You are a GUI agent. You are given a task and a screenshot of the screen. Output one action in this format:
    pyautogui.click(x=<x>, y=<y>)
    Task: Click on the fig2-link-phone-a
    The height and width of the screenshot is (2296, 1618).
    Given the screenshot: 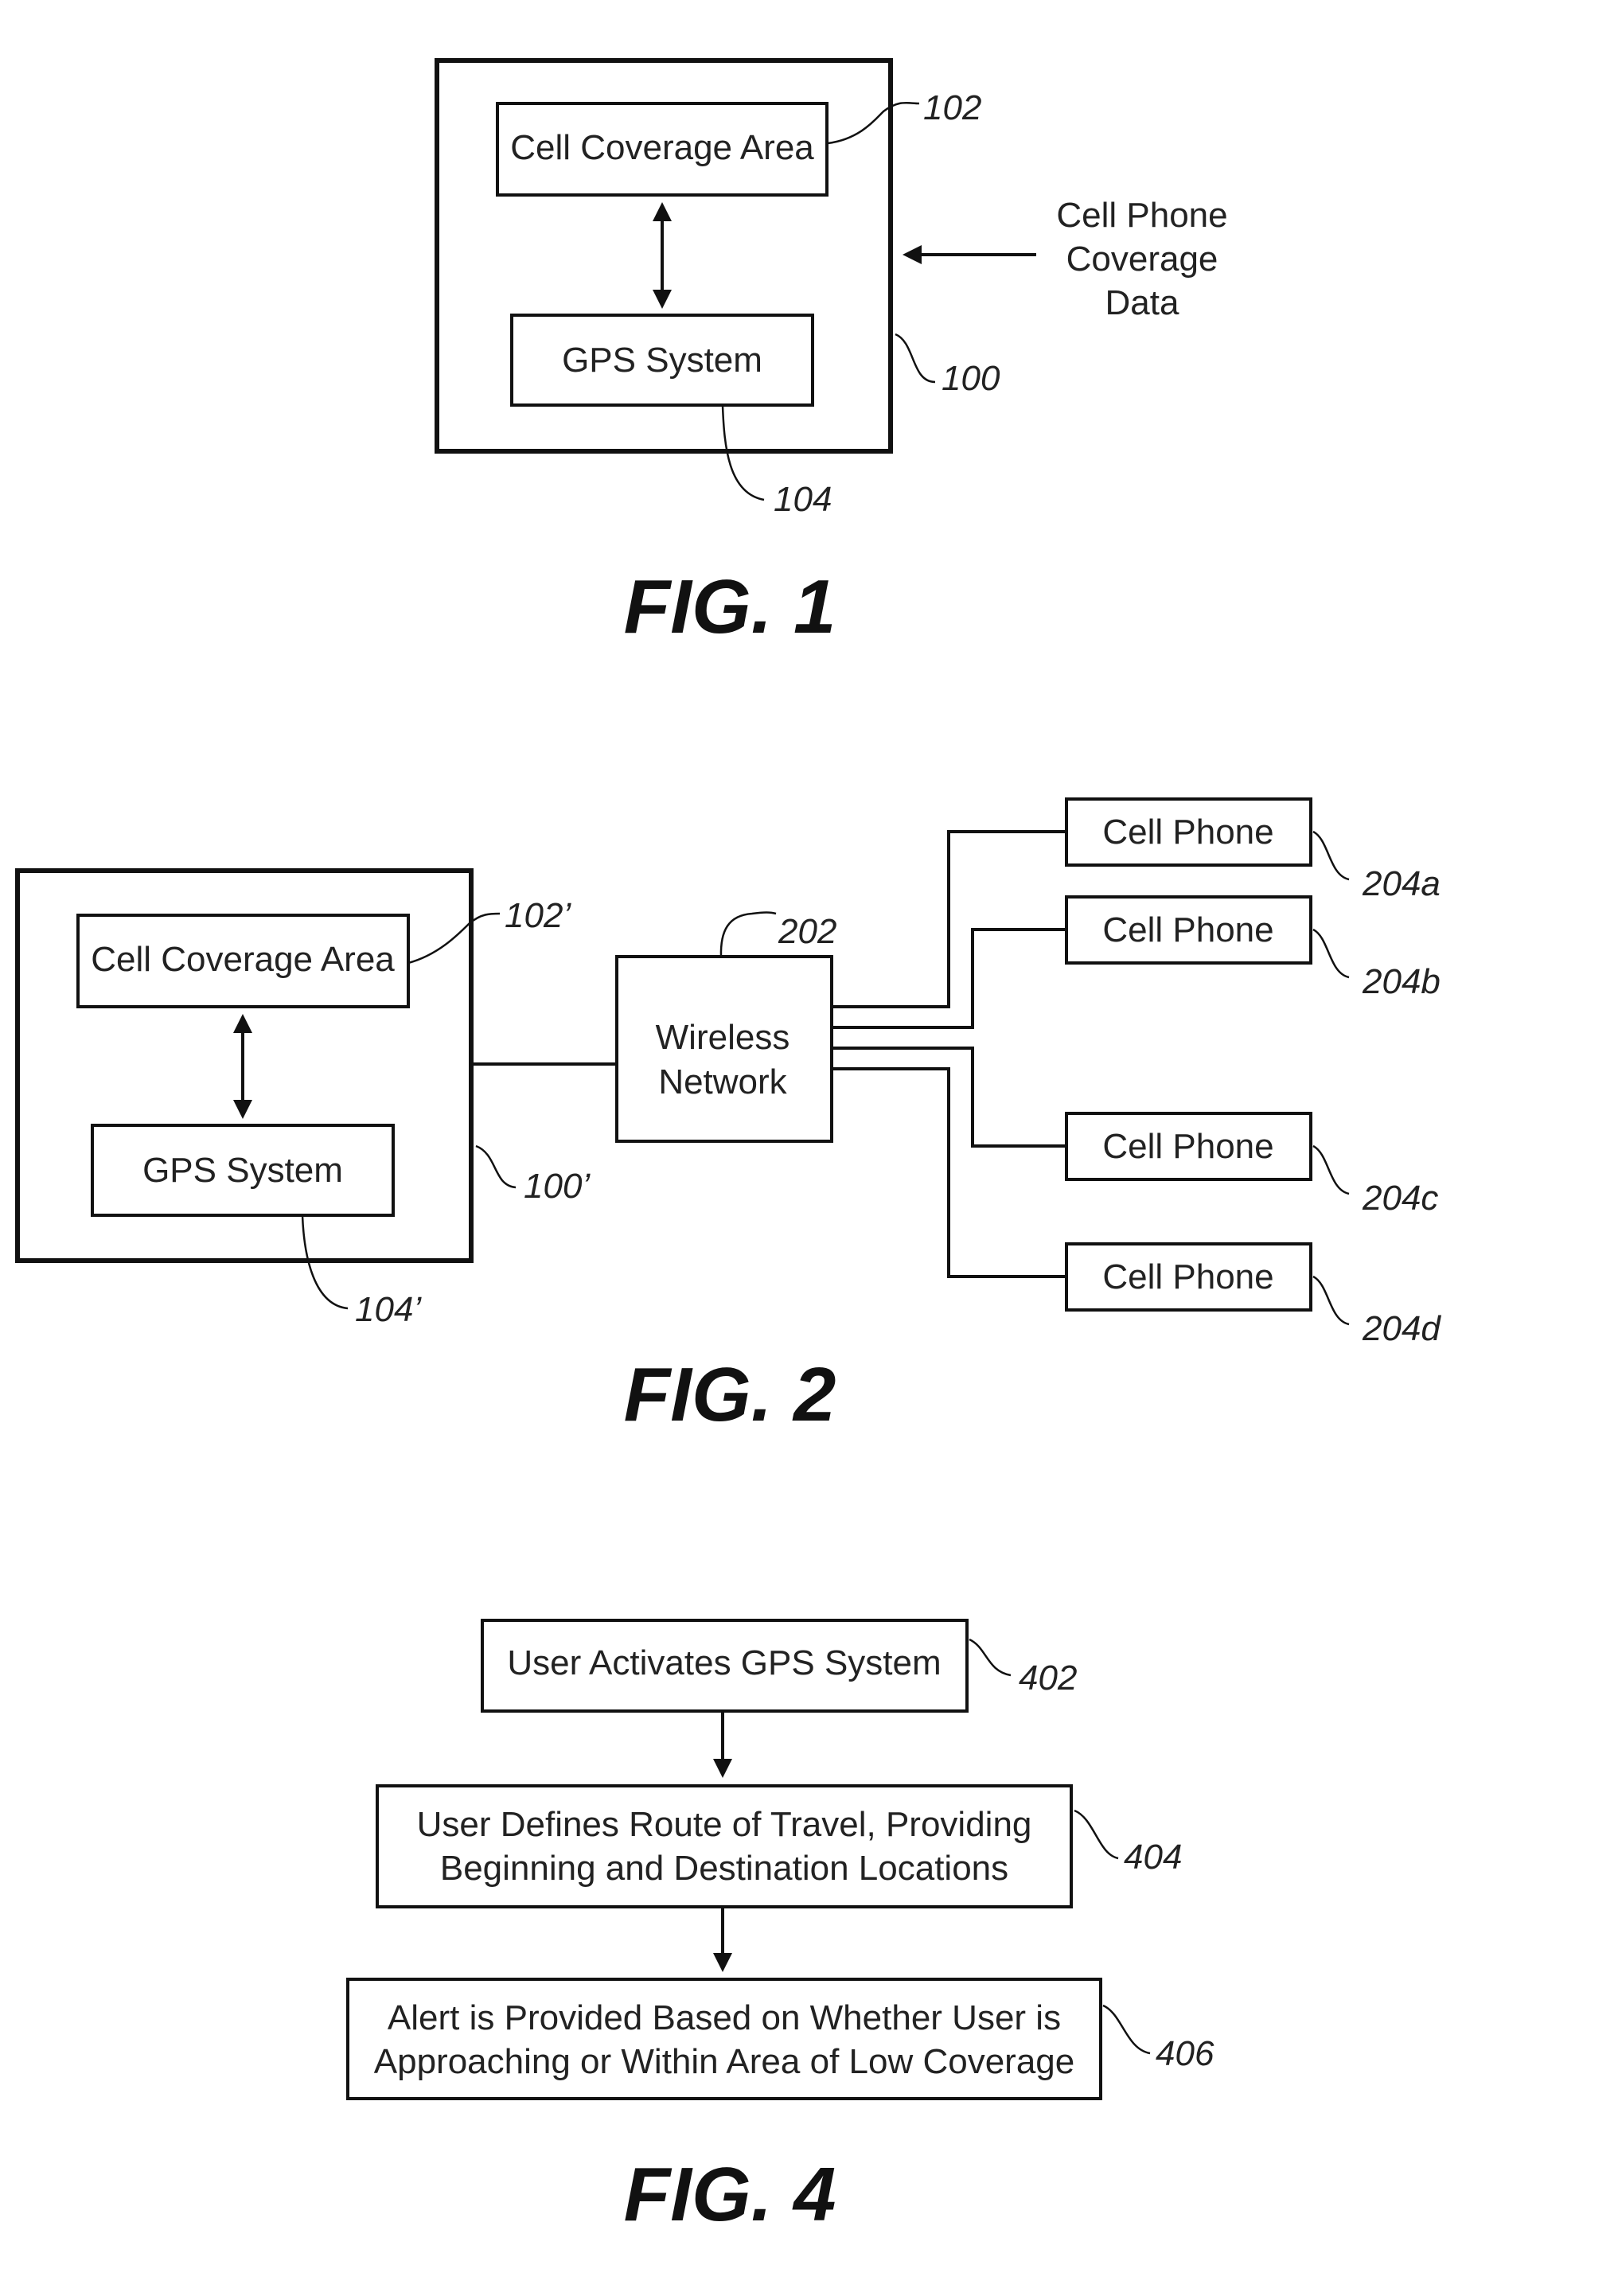 What is the action you would take?
    pyautogui.click(x=949, y=919)
    